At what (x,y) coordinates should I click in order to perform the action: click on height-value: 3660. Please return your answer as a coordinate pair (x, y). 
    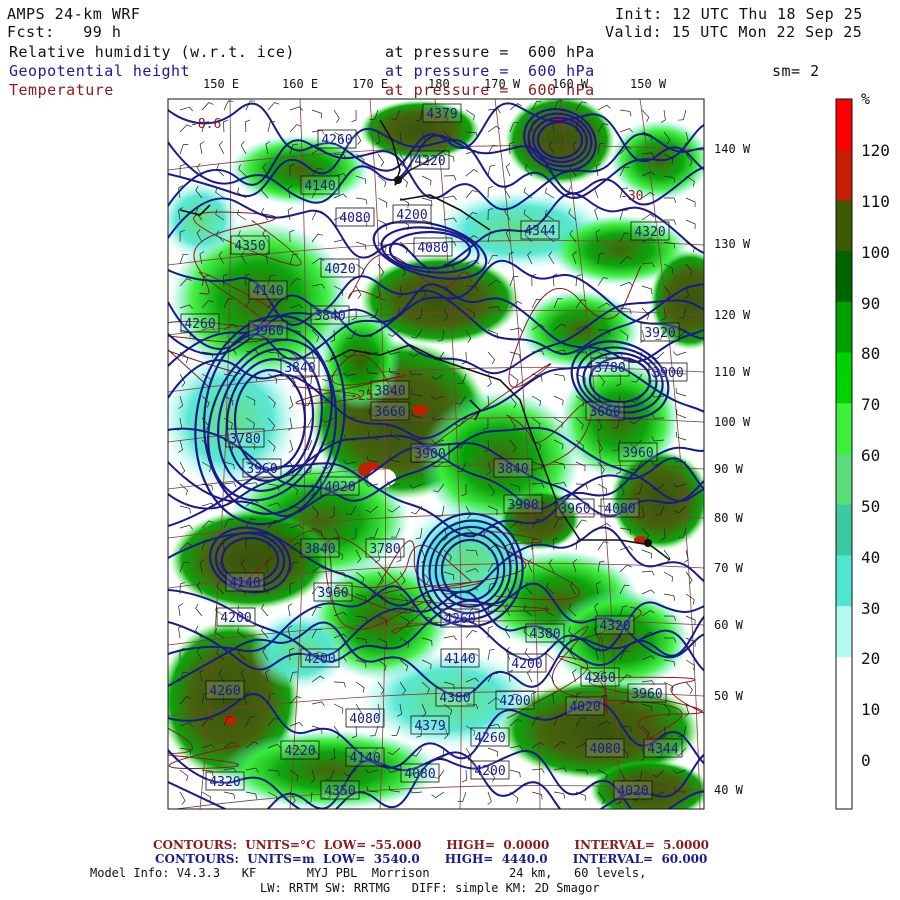
    Looking at the image, I should click on (389, 412).